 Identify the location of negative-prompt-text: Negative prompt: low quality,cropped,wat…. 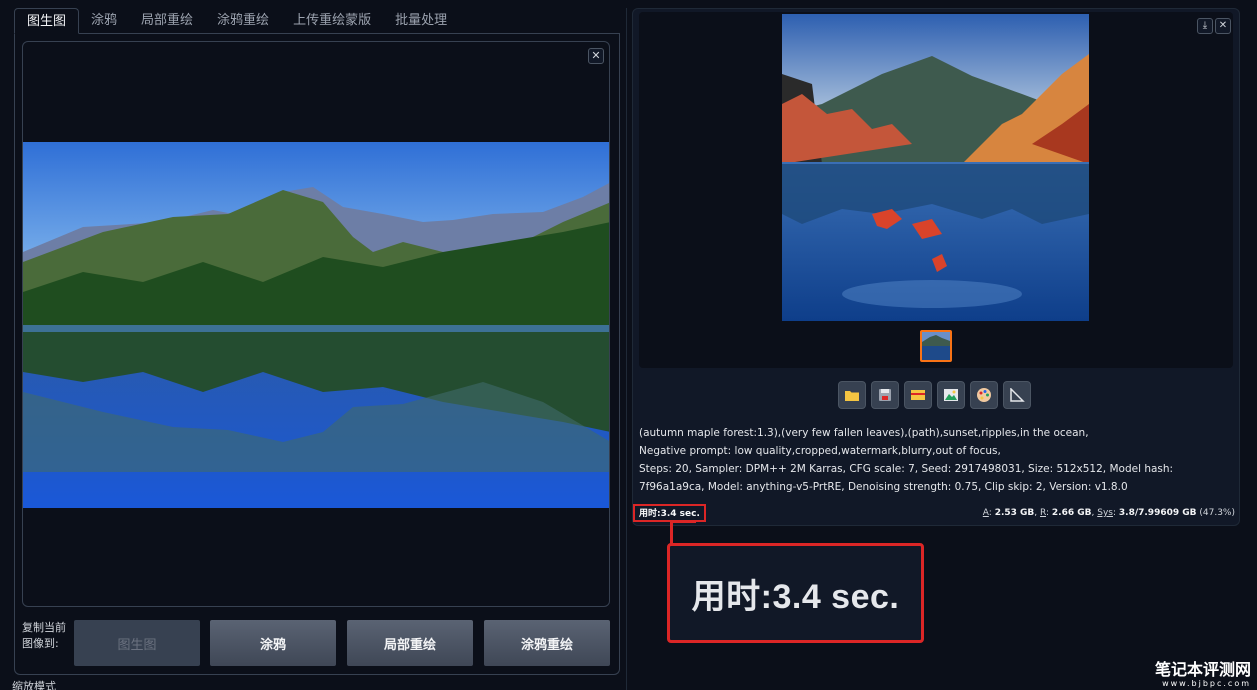
(820, 451).